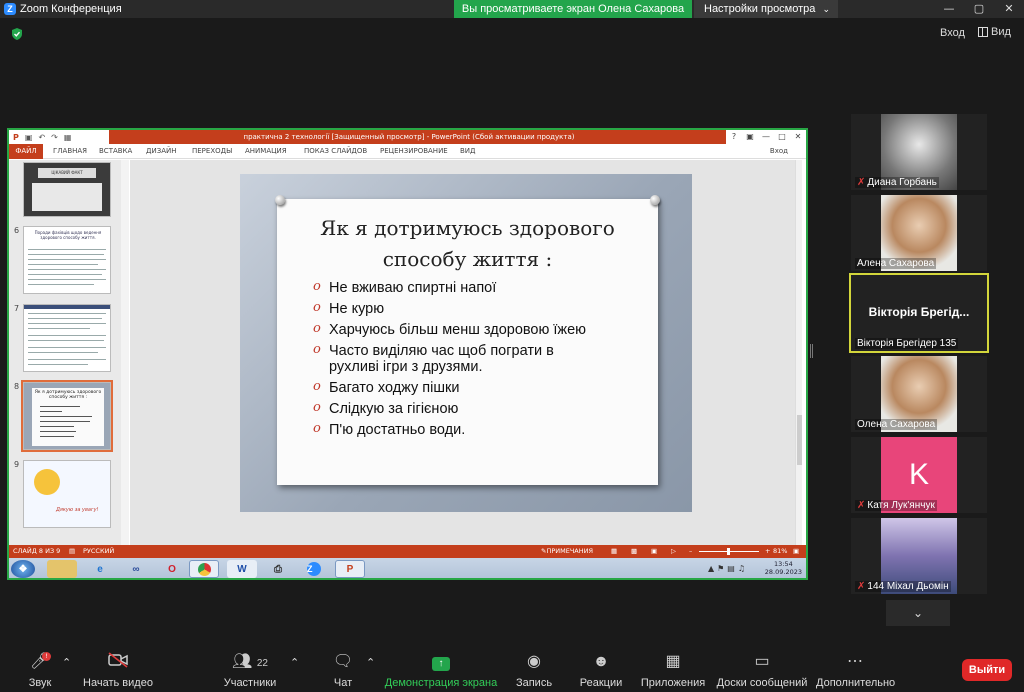  Describe the element at coordinates (343, 683) in the screenshot. I see `chat-label: Чат` at that location.